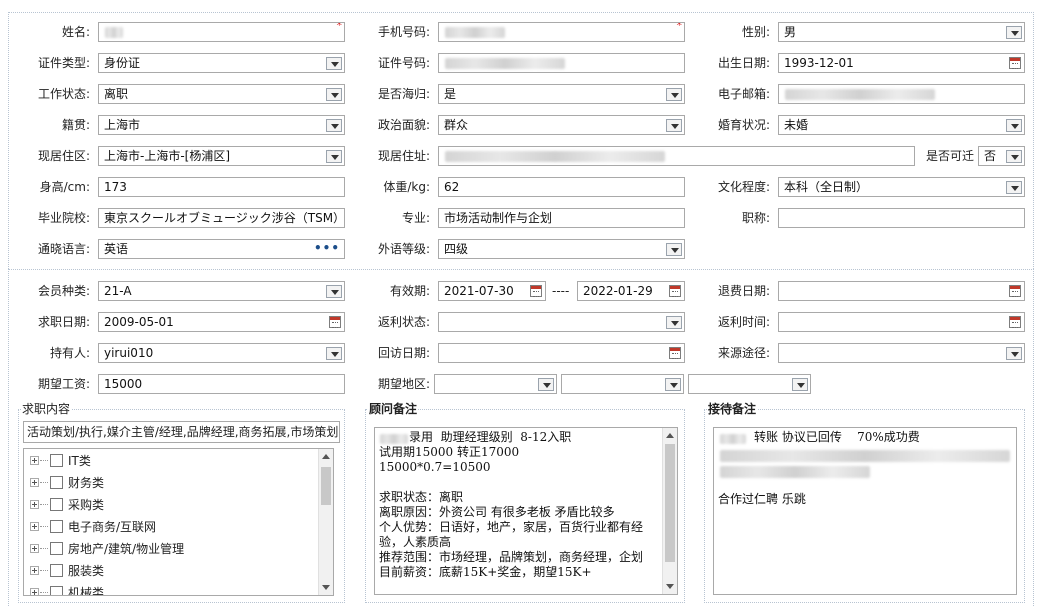 Image resolution: width=1040 pixels, height=606 pixels. What do you see at coordinates (561, 187) in the screenshot?
I see `weight-field: 62` at bounding box center [561, 187].